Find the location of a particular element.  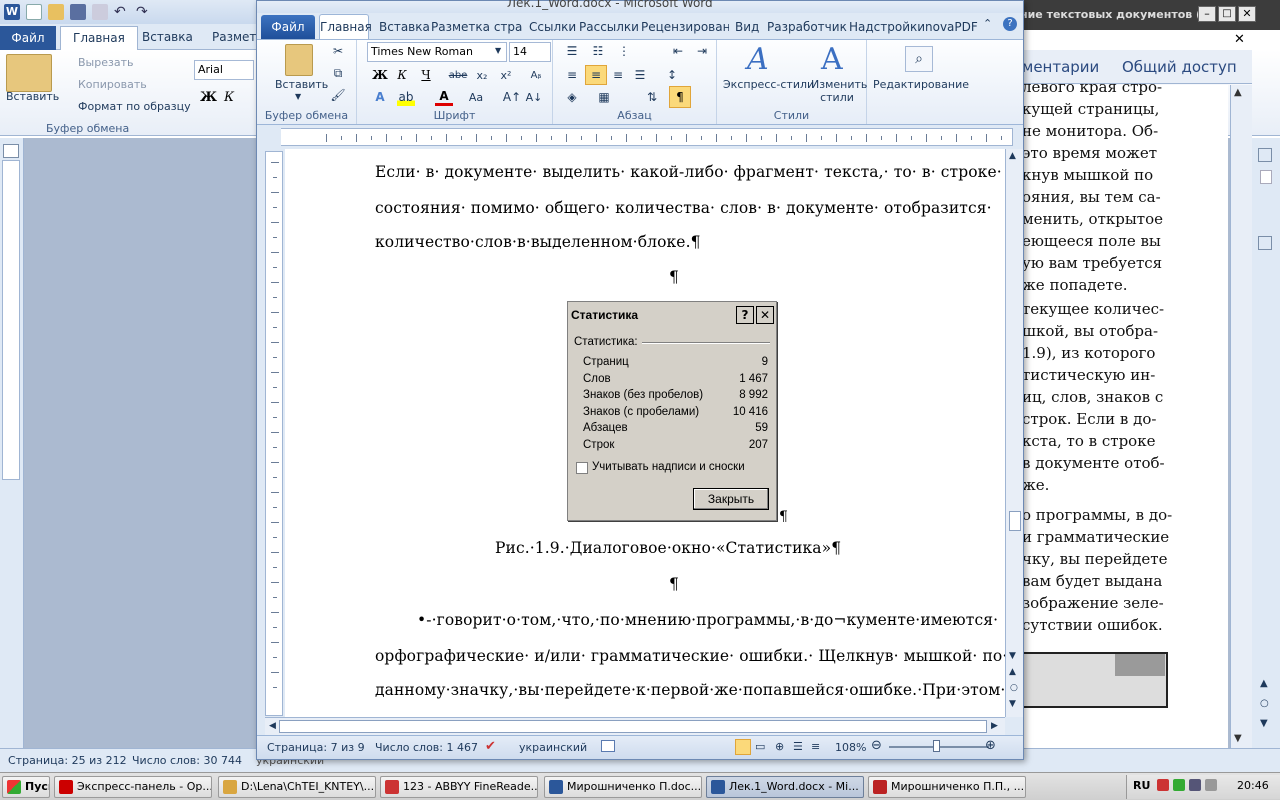

underline-button: Ч is located at coordinates (426, 75).